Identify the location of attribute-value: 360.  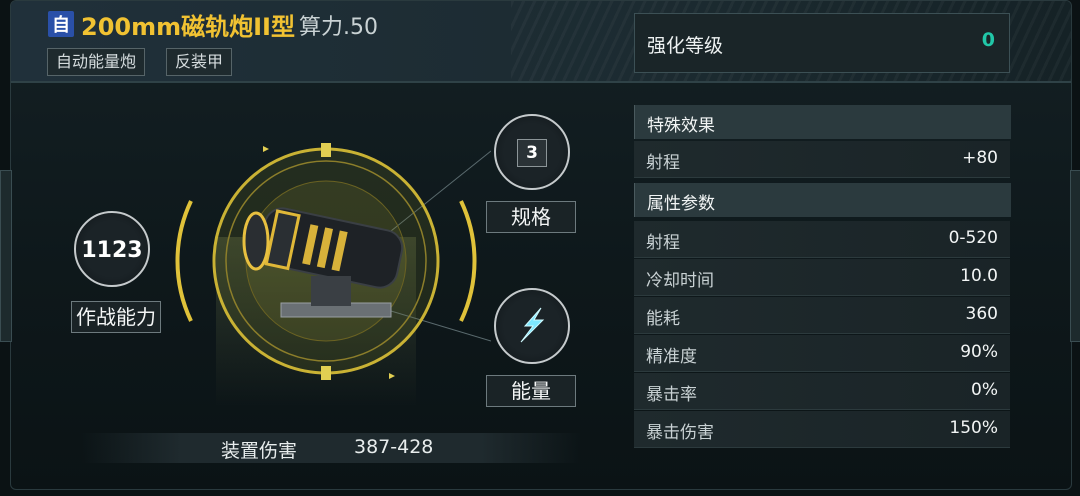
(981, 314).